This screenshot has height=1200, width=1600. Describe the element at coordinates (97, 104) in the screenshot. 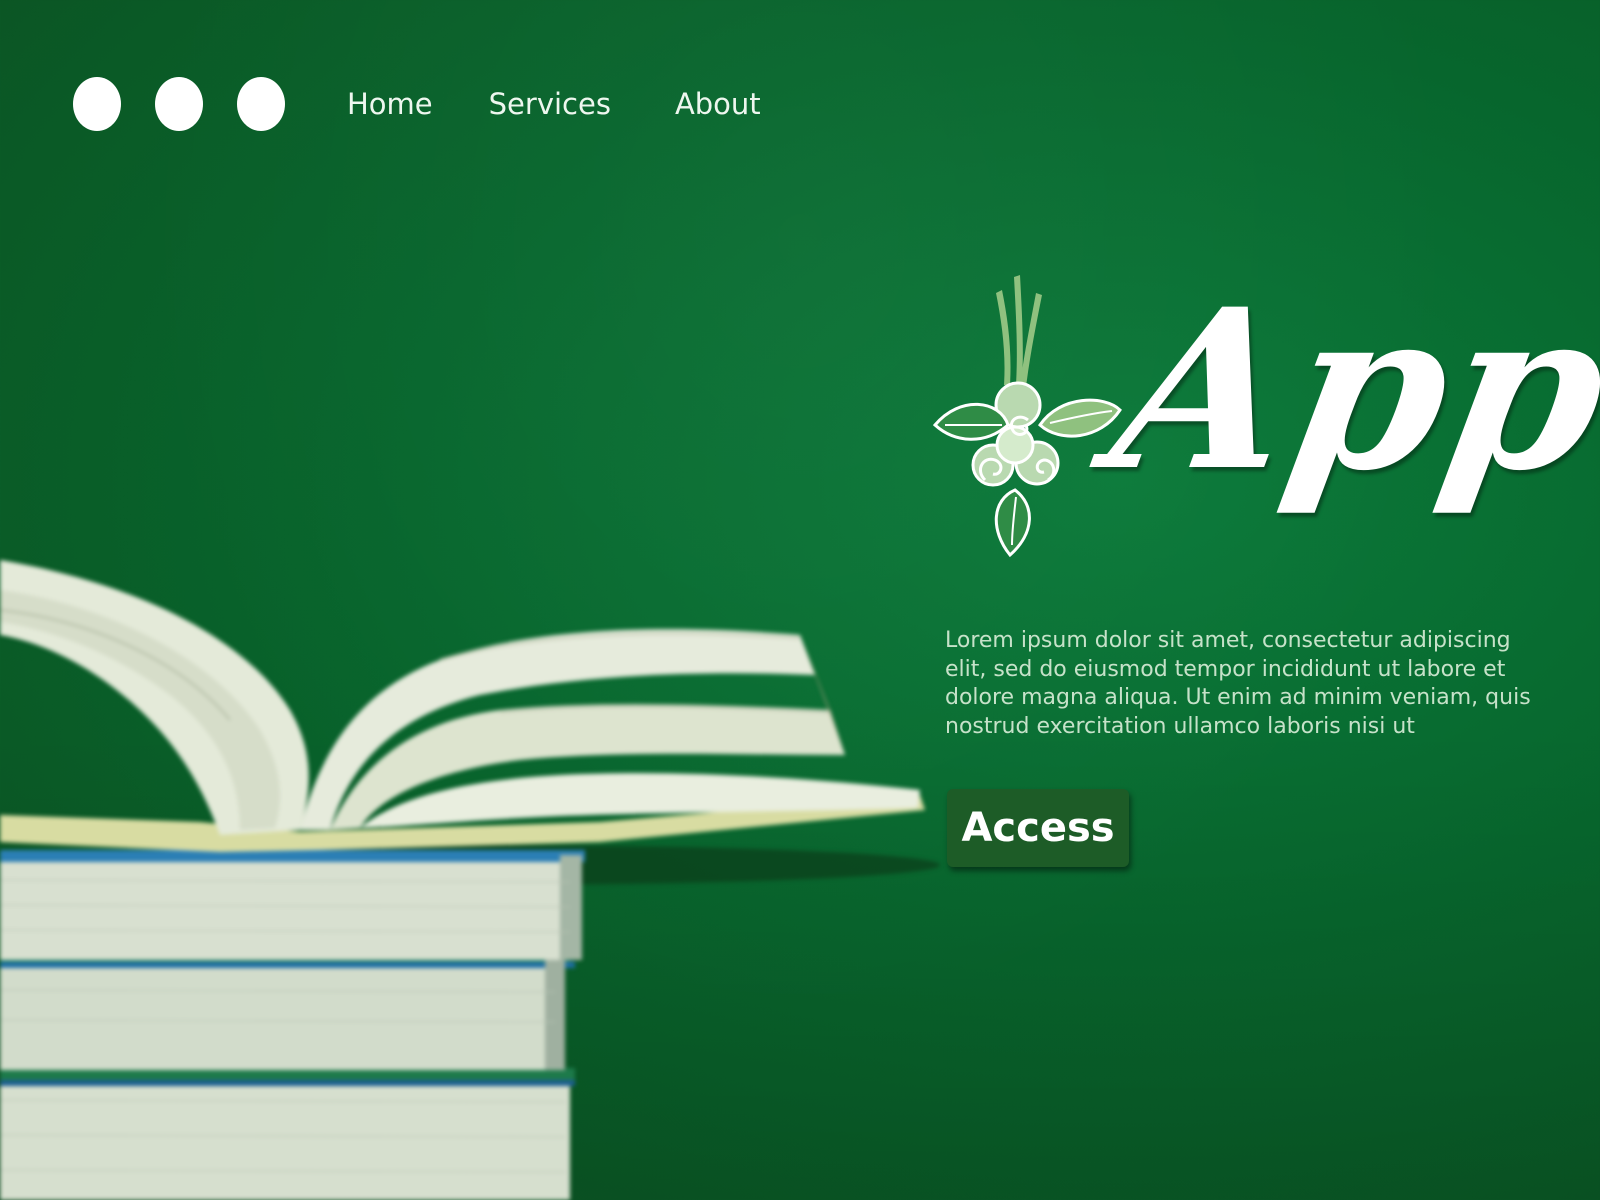

I see `dot-1-icon` at that location.